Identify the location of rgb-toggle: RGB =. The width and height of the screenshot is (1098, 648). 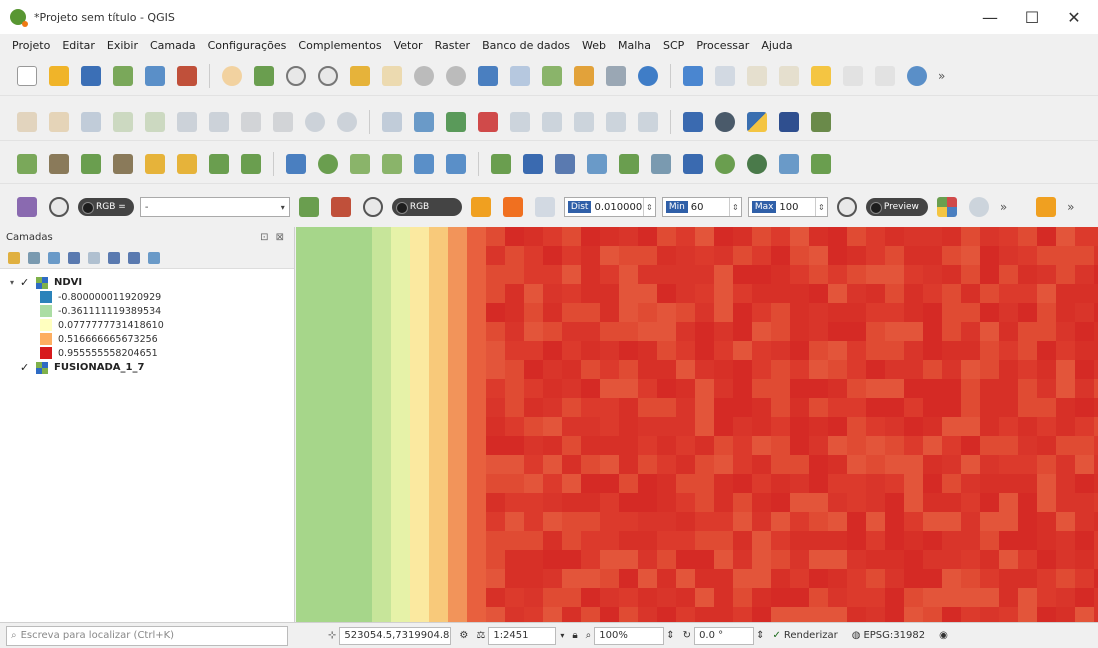
(106, 207).